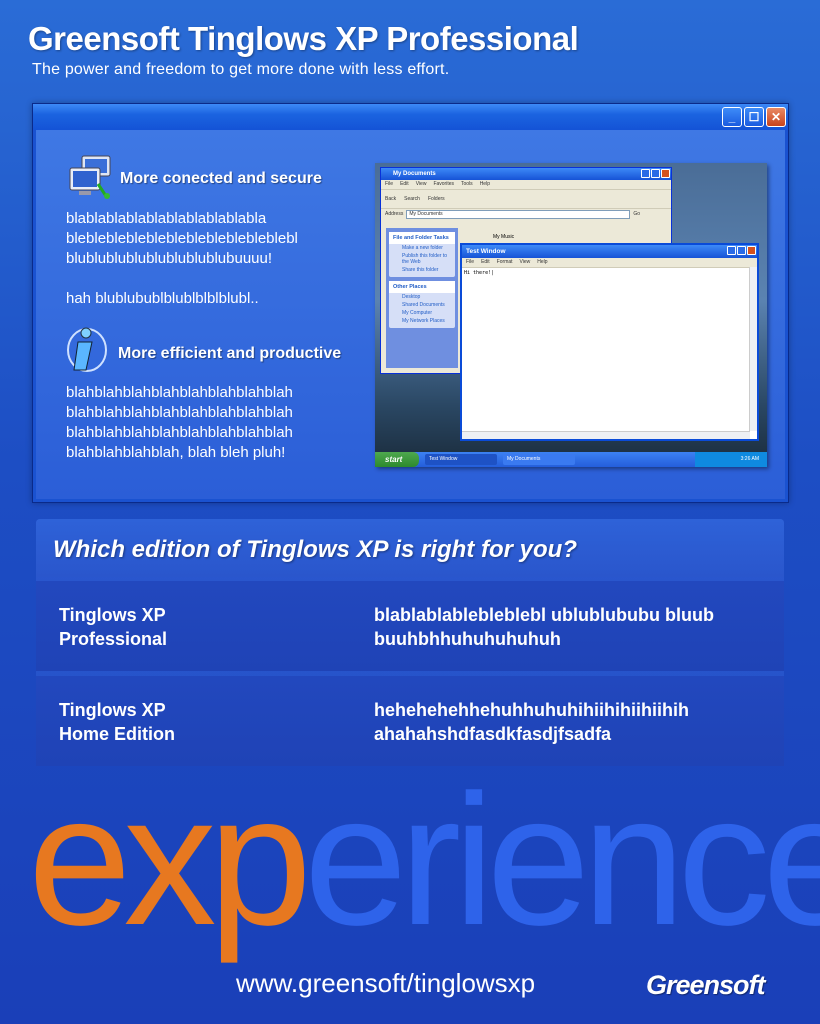 The width and height of the screenshot is (820, 1024). Describe the element at coordinates (397, 459) in the screenshot. I see `start-button: start` at that location.